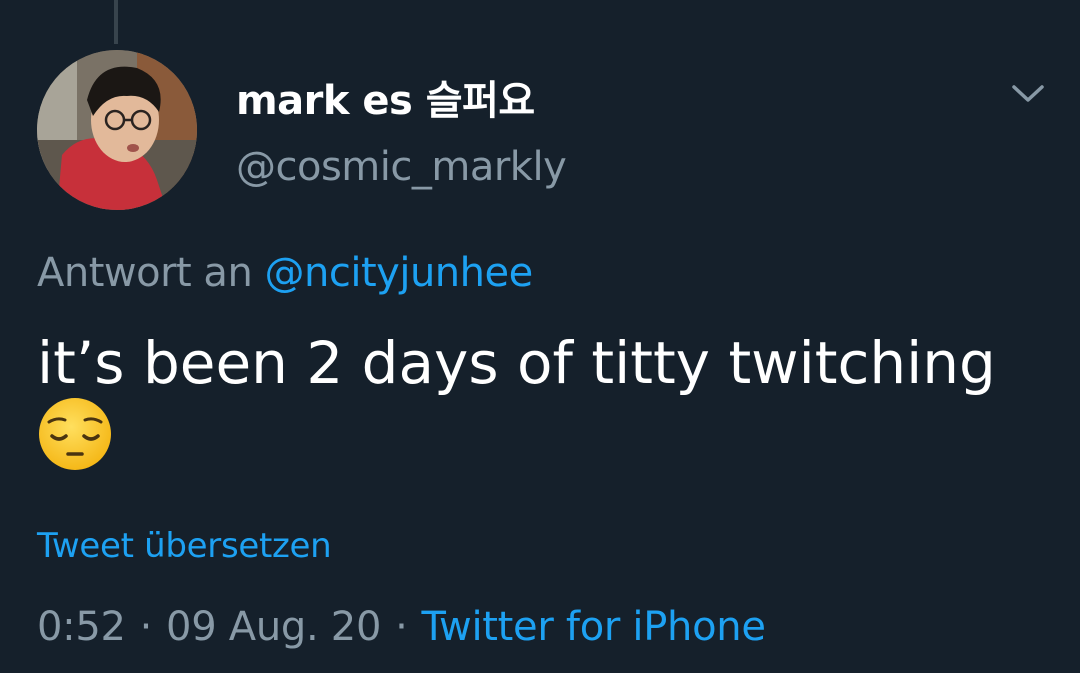  Describe the element at coordinates (273, 627) in the screenshot. I see `tweet-date: 09 Aug. 20` at that location.